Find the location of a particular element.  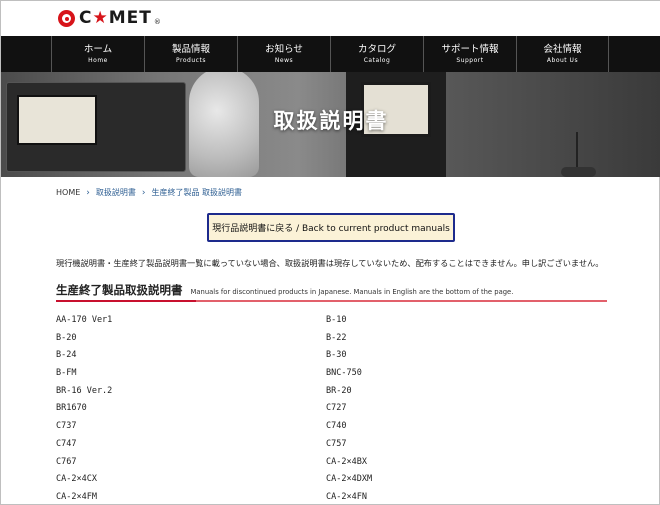

breadcrumb-current: 生産終了製品 取扱説明書 is located at coordinates (197, 192).